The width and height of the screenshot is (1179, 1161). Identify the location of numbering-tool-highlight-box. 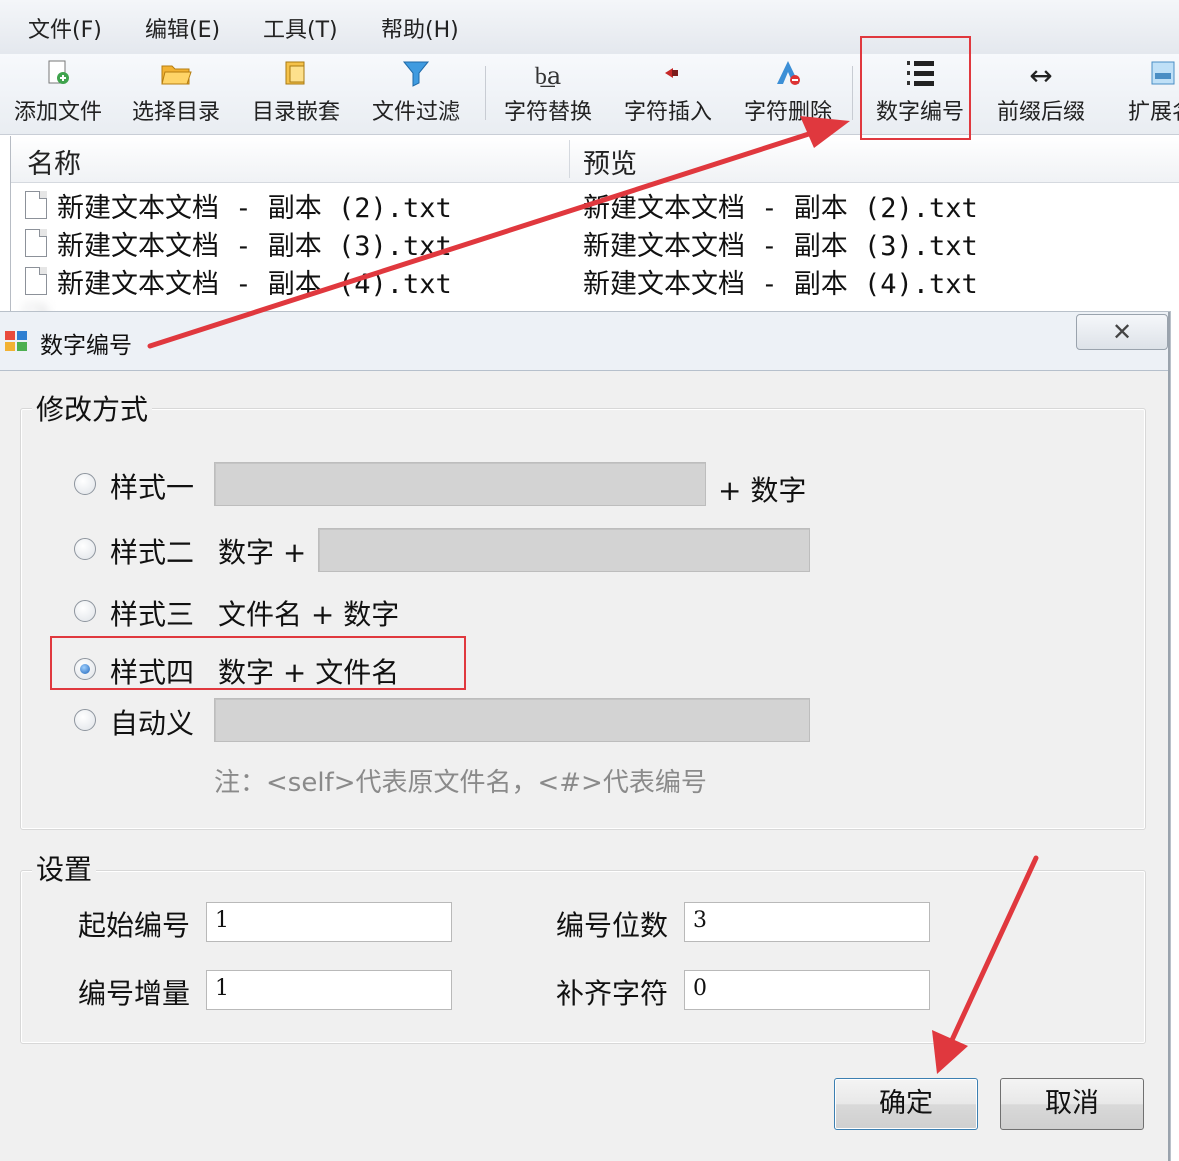
(915, 88).